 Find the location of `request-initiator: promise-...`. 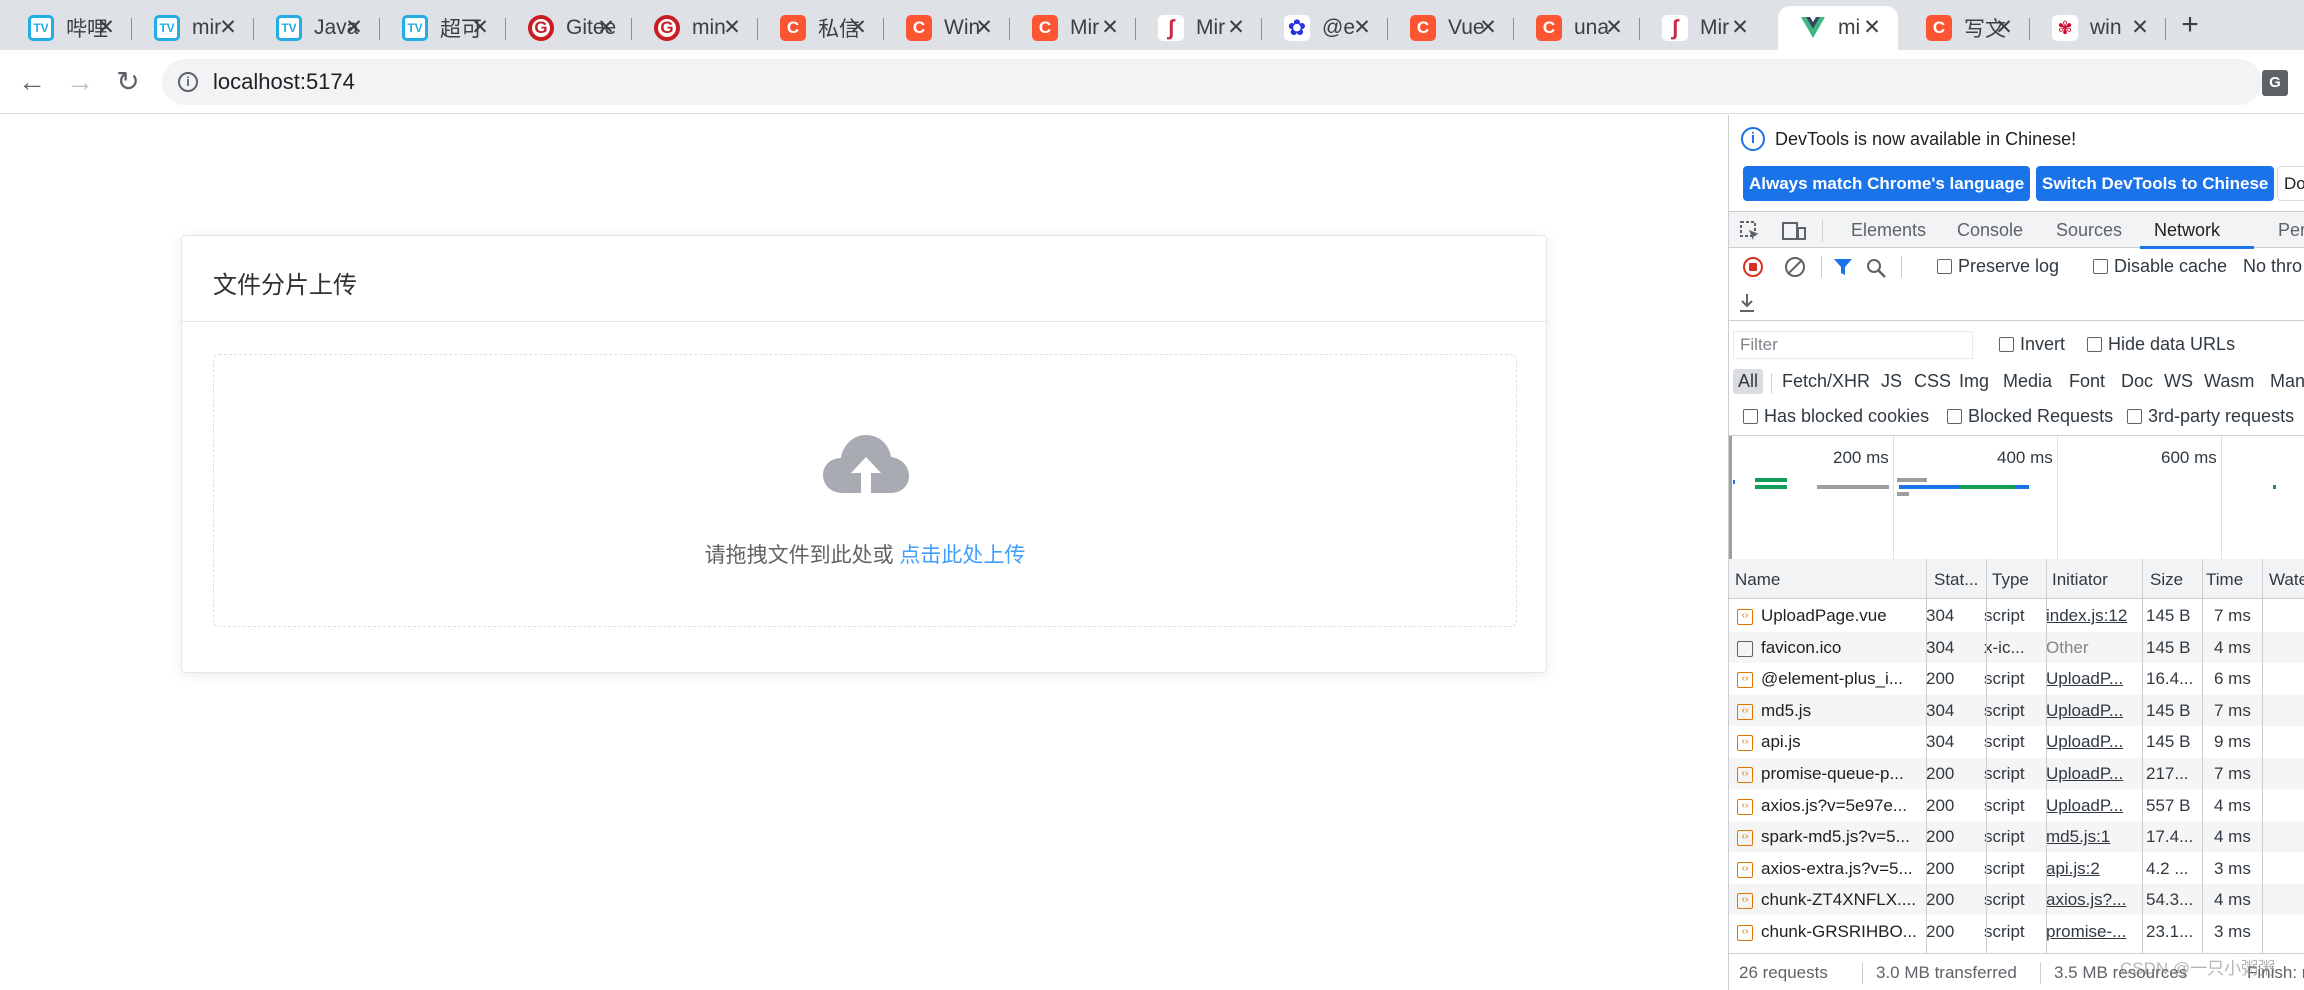

request-initiator: promise-... is located at coordinates (2090, 932).